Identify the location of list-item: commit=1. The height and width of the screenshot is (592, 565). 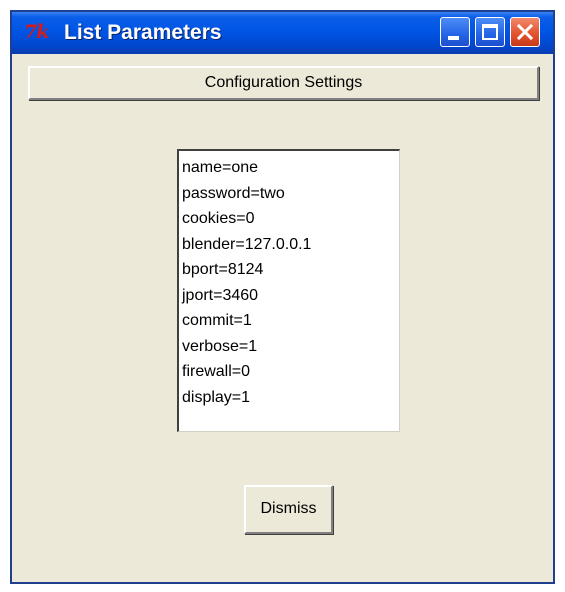
(290, 321).